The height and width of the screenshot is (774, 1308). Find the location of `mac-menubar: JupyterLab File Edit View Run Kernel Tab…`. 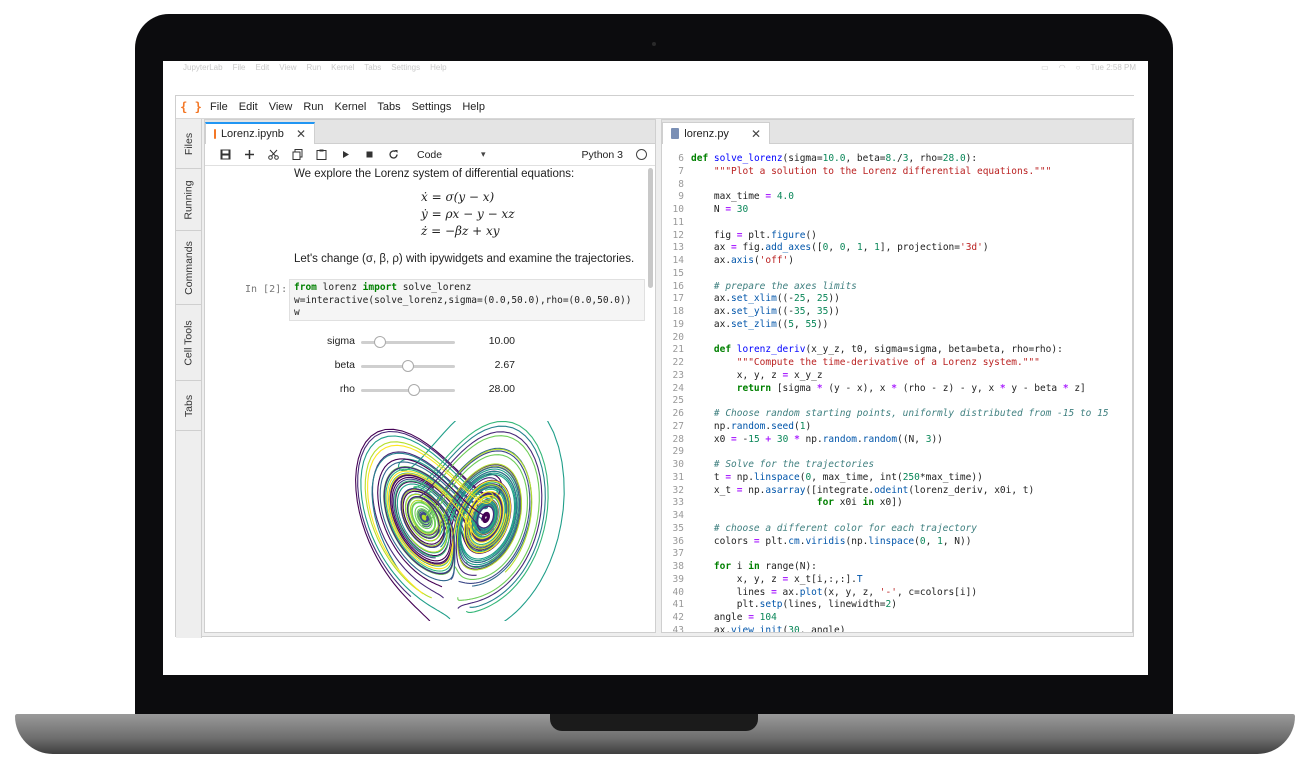

mac-menubar: JupyterLab File Edit View Run Kernel Tab… is located at coordinates (655, 67).